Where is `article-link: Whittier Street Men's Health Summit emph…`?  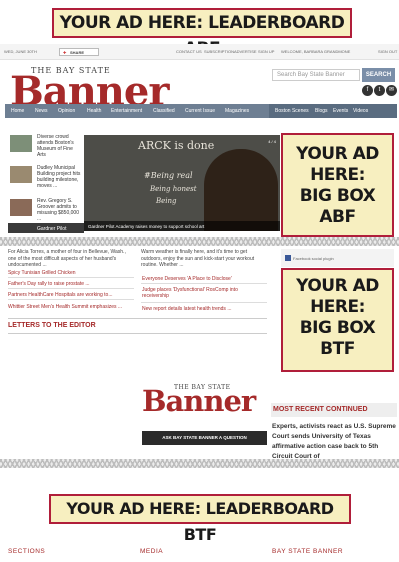 article-link: Whittier Street Men's Health Summit emph… is located at coordinates (71, 307).